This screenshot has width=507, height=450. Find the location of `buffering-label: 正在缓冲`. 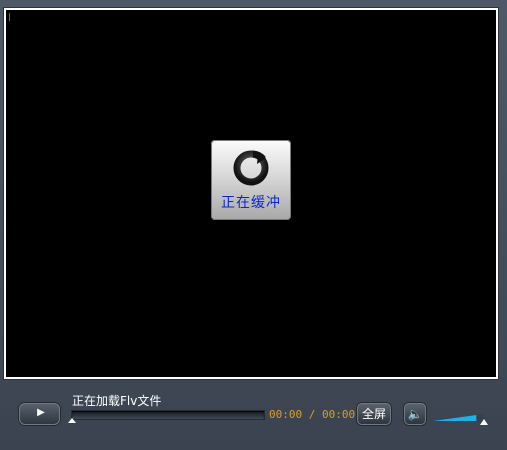

buffering-label: 正在缓冲 is located at coordinates (251, 203).